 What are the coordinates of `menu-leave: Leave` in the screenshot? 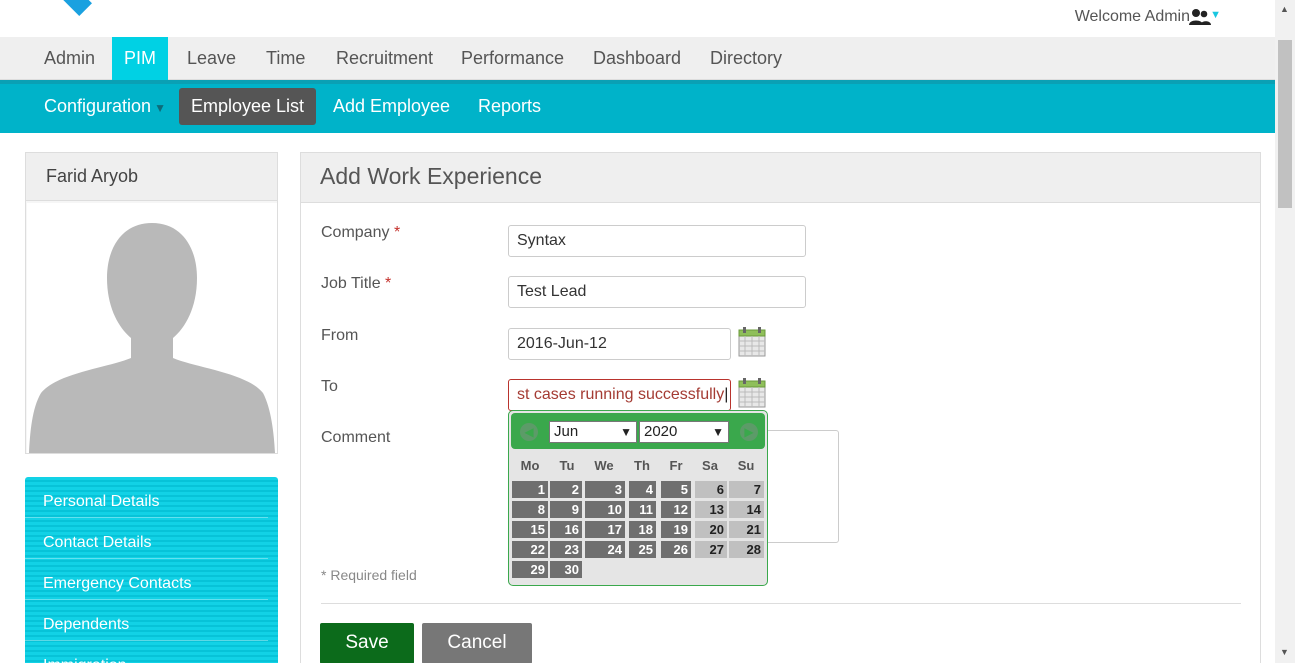 It's located at (211, 58).